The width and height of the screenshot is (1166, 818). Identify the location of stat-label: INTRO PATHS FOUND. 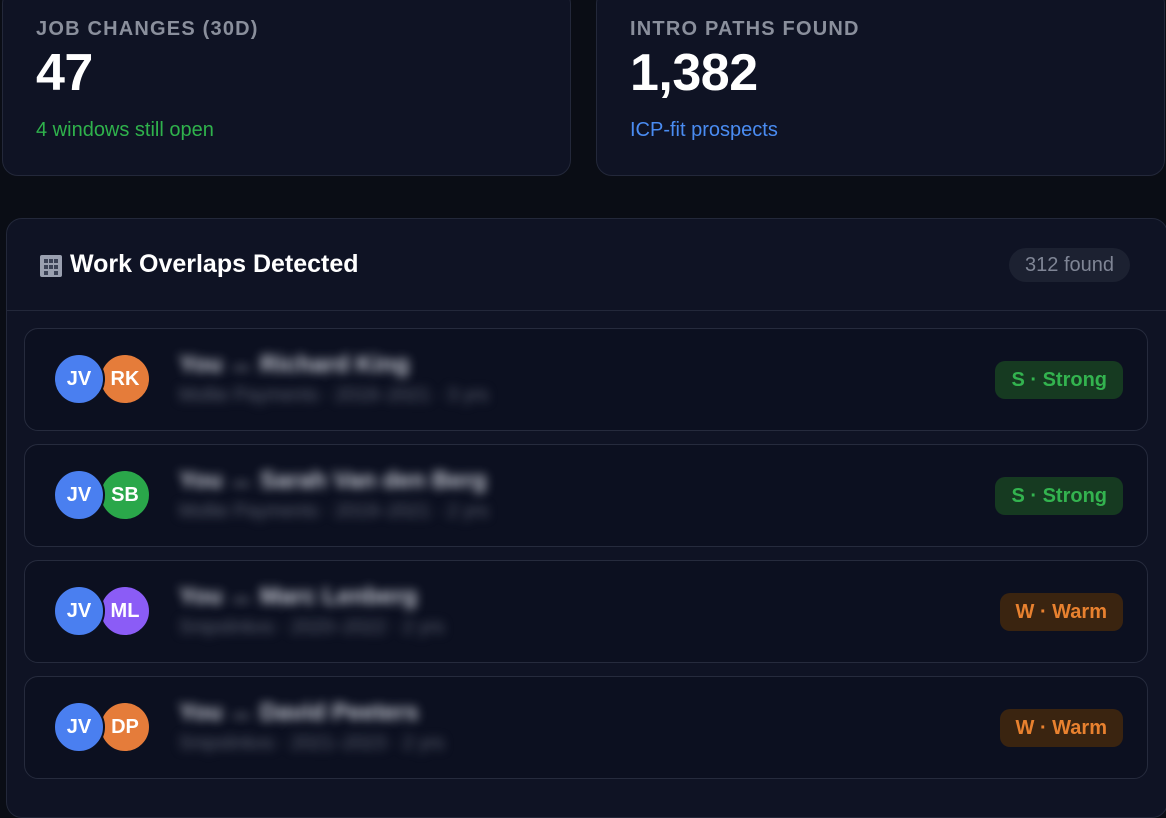
(745, 29).